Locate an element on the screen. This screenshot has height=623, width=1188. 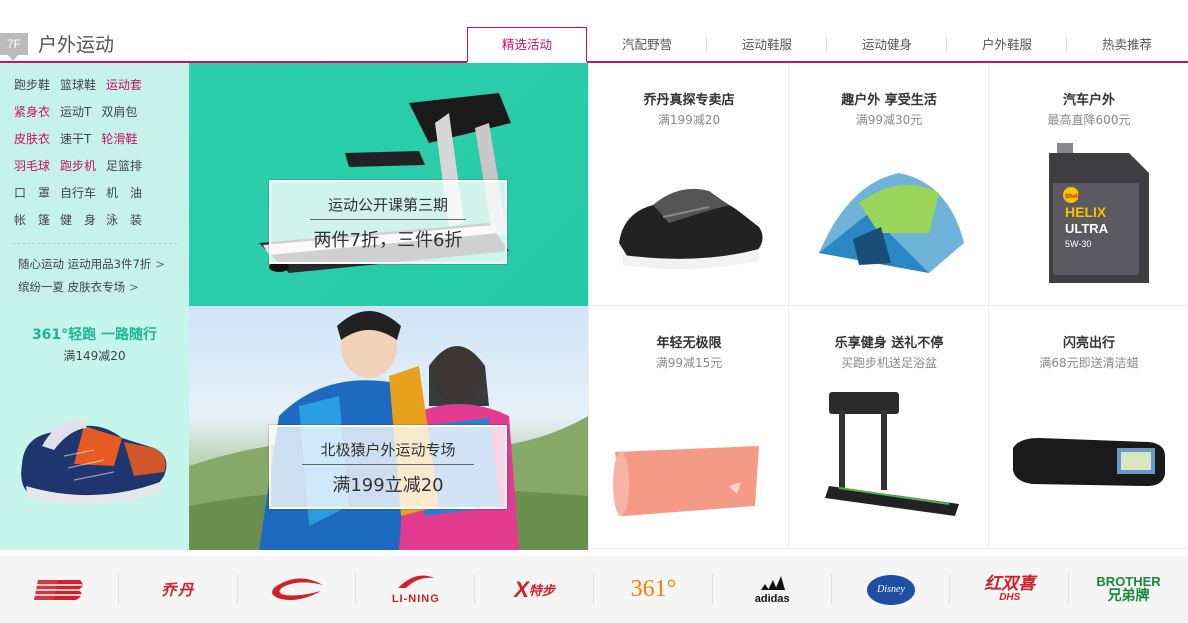
category-link: 口 罩 is located at coordinates (32, 196).